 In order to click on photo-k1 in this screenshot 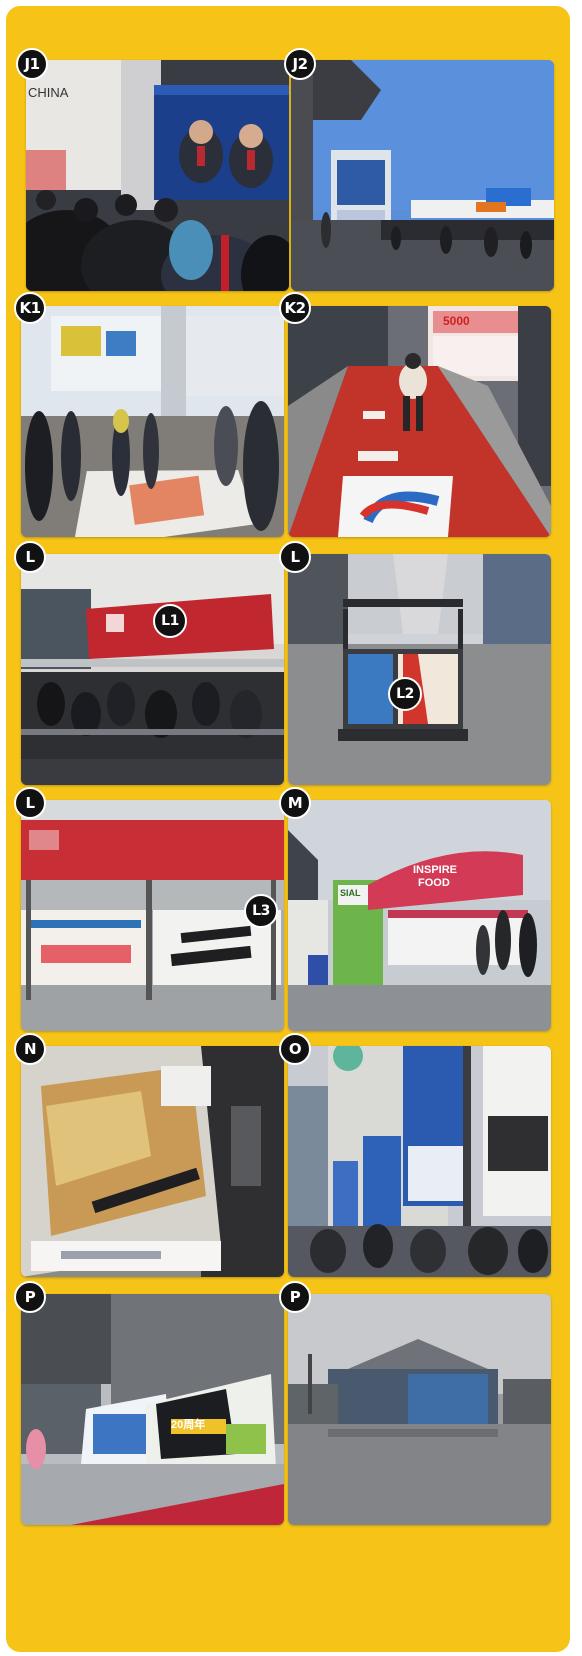, I will do `click(152, 421)`.